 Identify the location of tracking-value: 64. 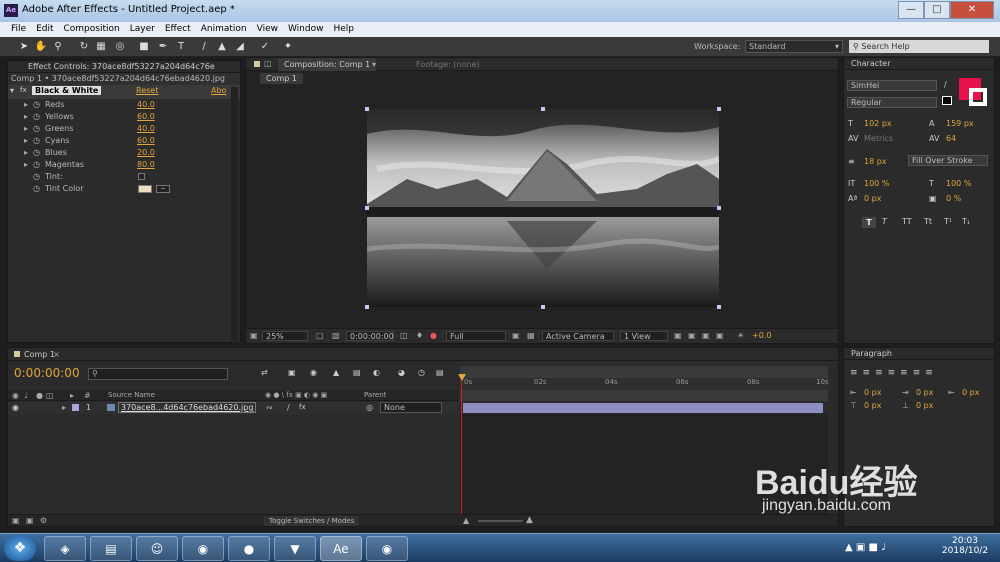
(951, 138).